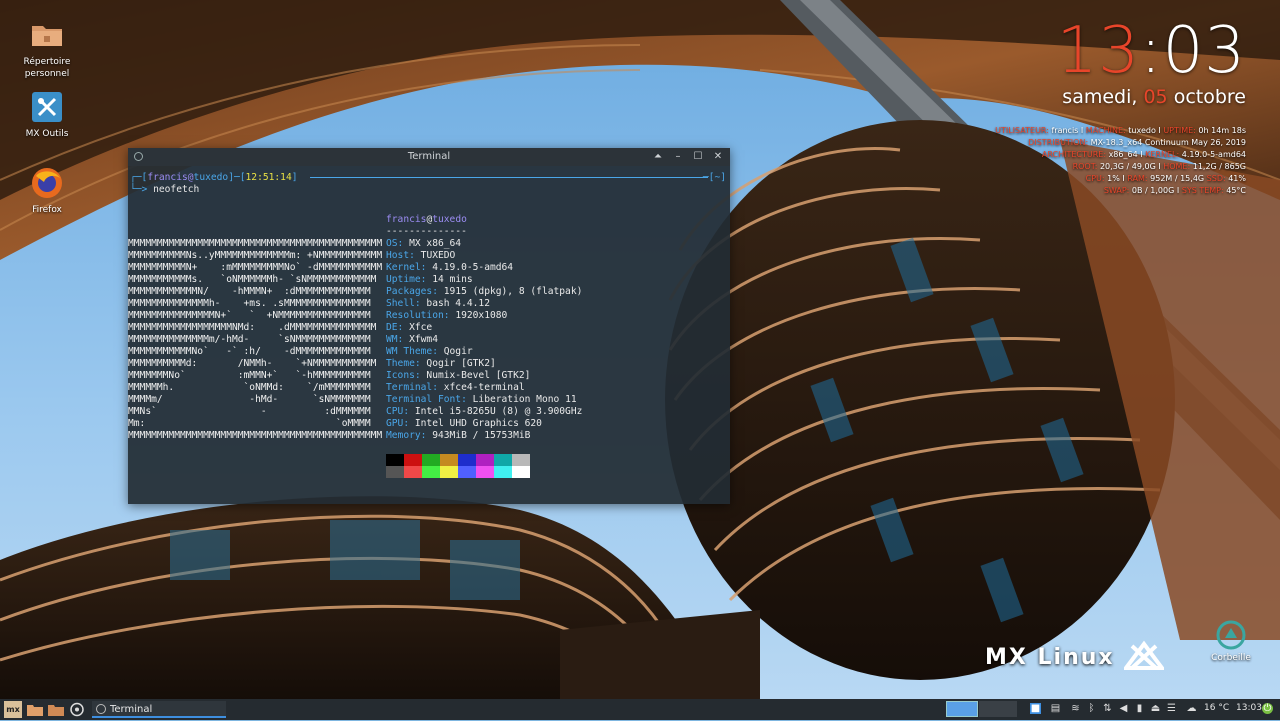 The height and width of the screenshot is (721, 1280). Describe the element at coordinates (1055, 708) in the screenshot. I see `clipboard-icon: ▤` at that location.